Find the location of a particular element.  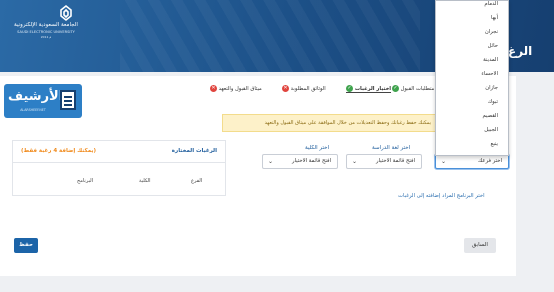

branch-select: ⌄ اختر فرعك is located at coordinates (472, 161).